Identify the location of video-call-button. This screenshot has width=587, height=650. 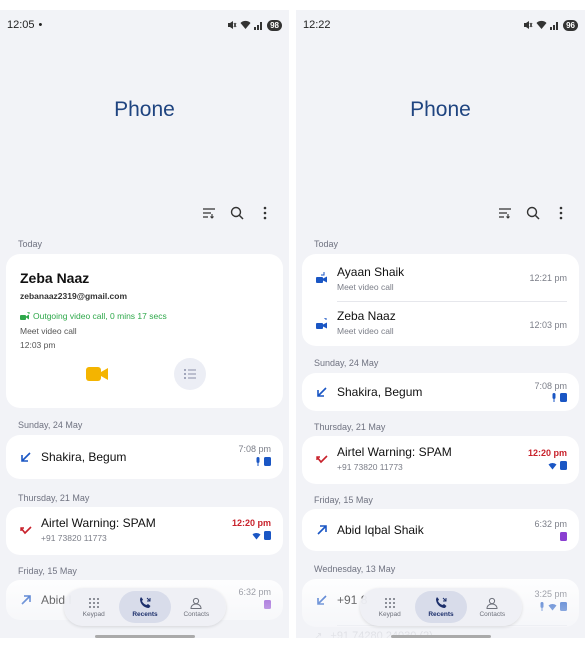
(98, 374).